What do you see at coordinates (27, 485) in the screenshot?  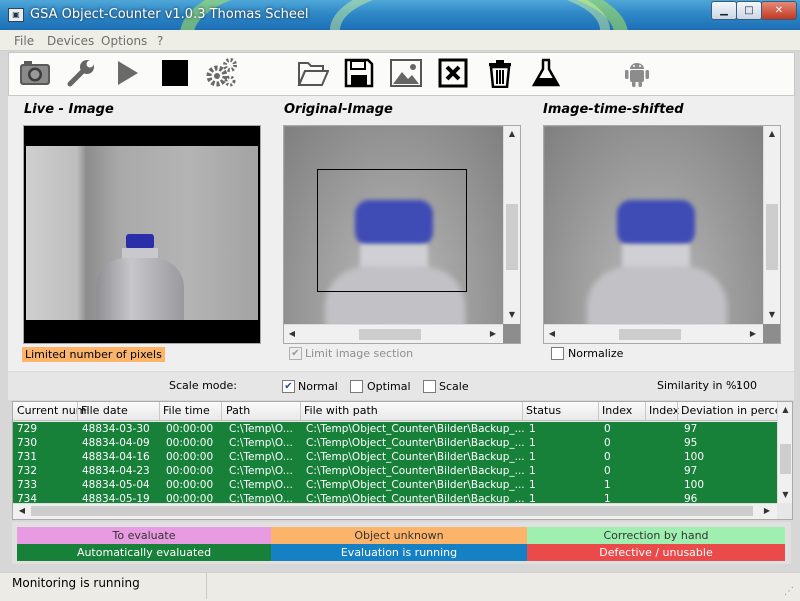 I see `cell-number: 733` at bounding box center [27, 485].